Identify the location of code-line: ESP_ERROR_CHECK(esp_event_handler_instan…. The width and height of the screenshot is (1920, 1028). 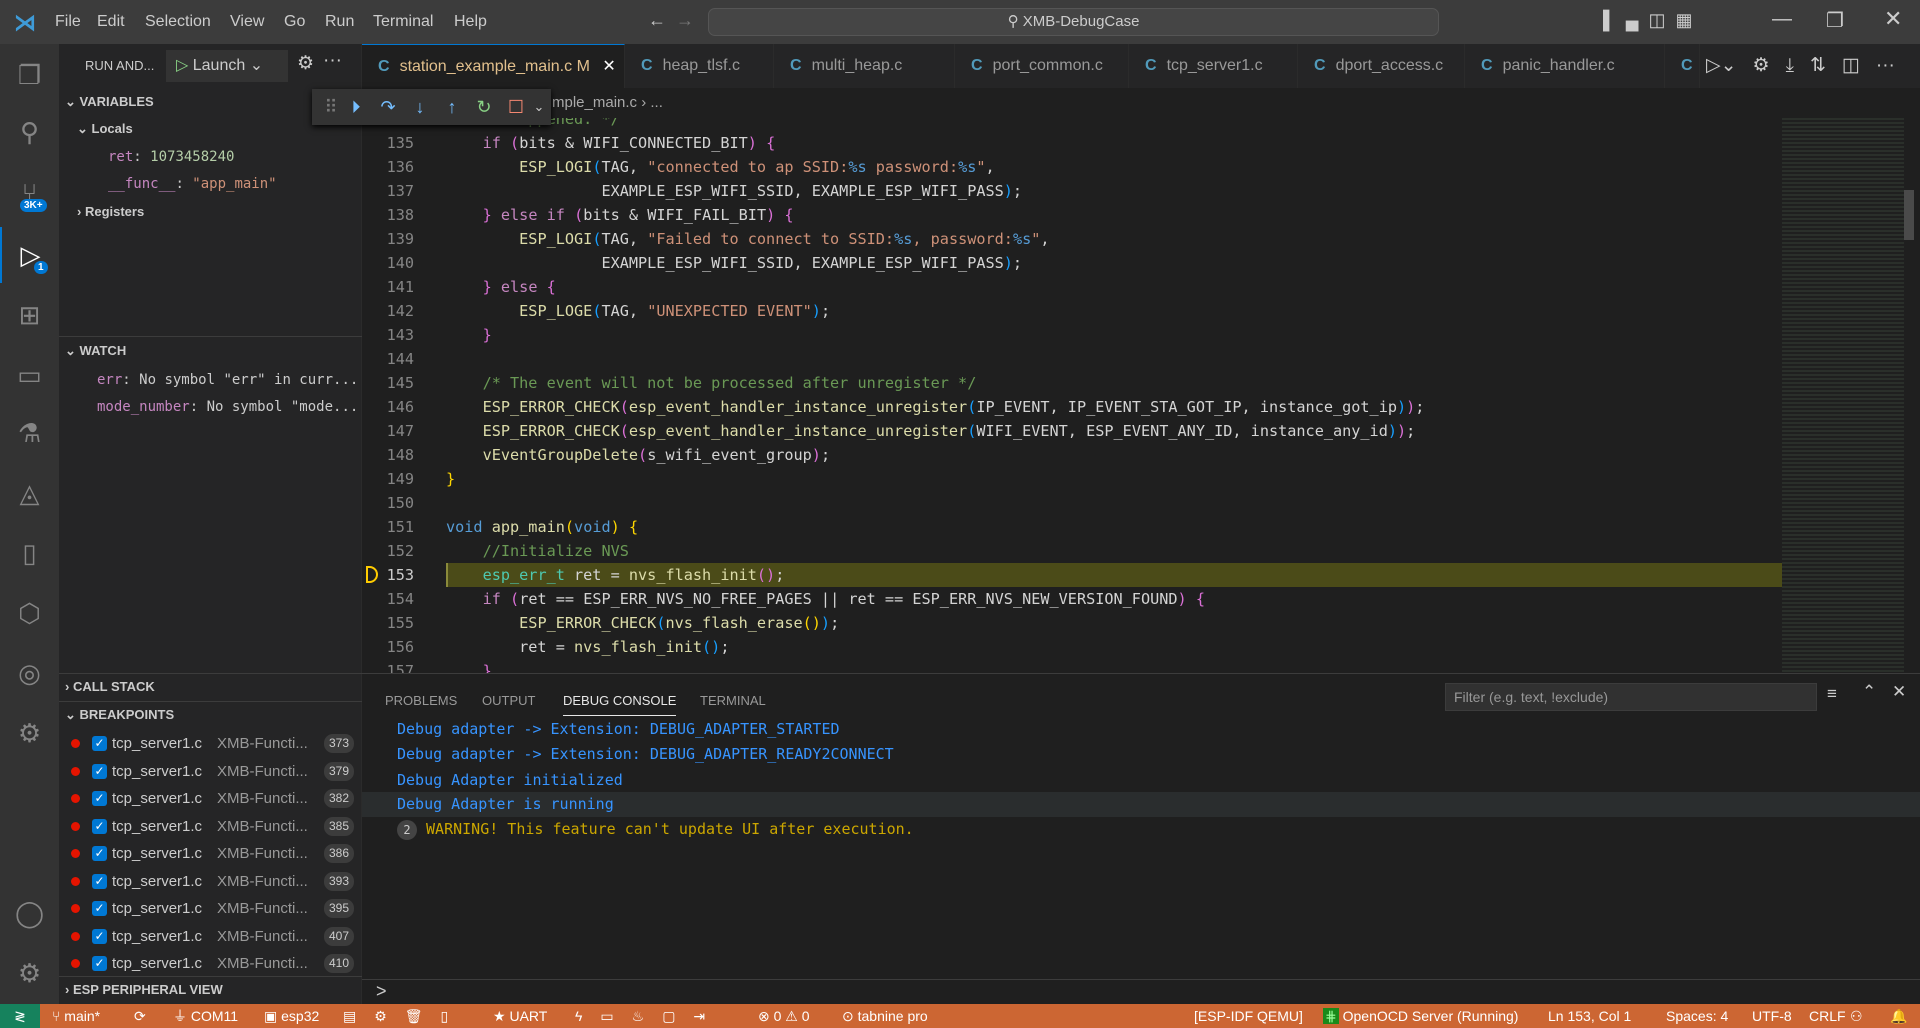
(935, 407).